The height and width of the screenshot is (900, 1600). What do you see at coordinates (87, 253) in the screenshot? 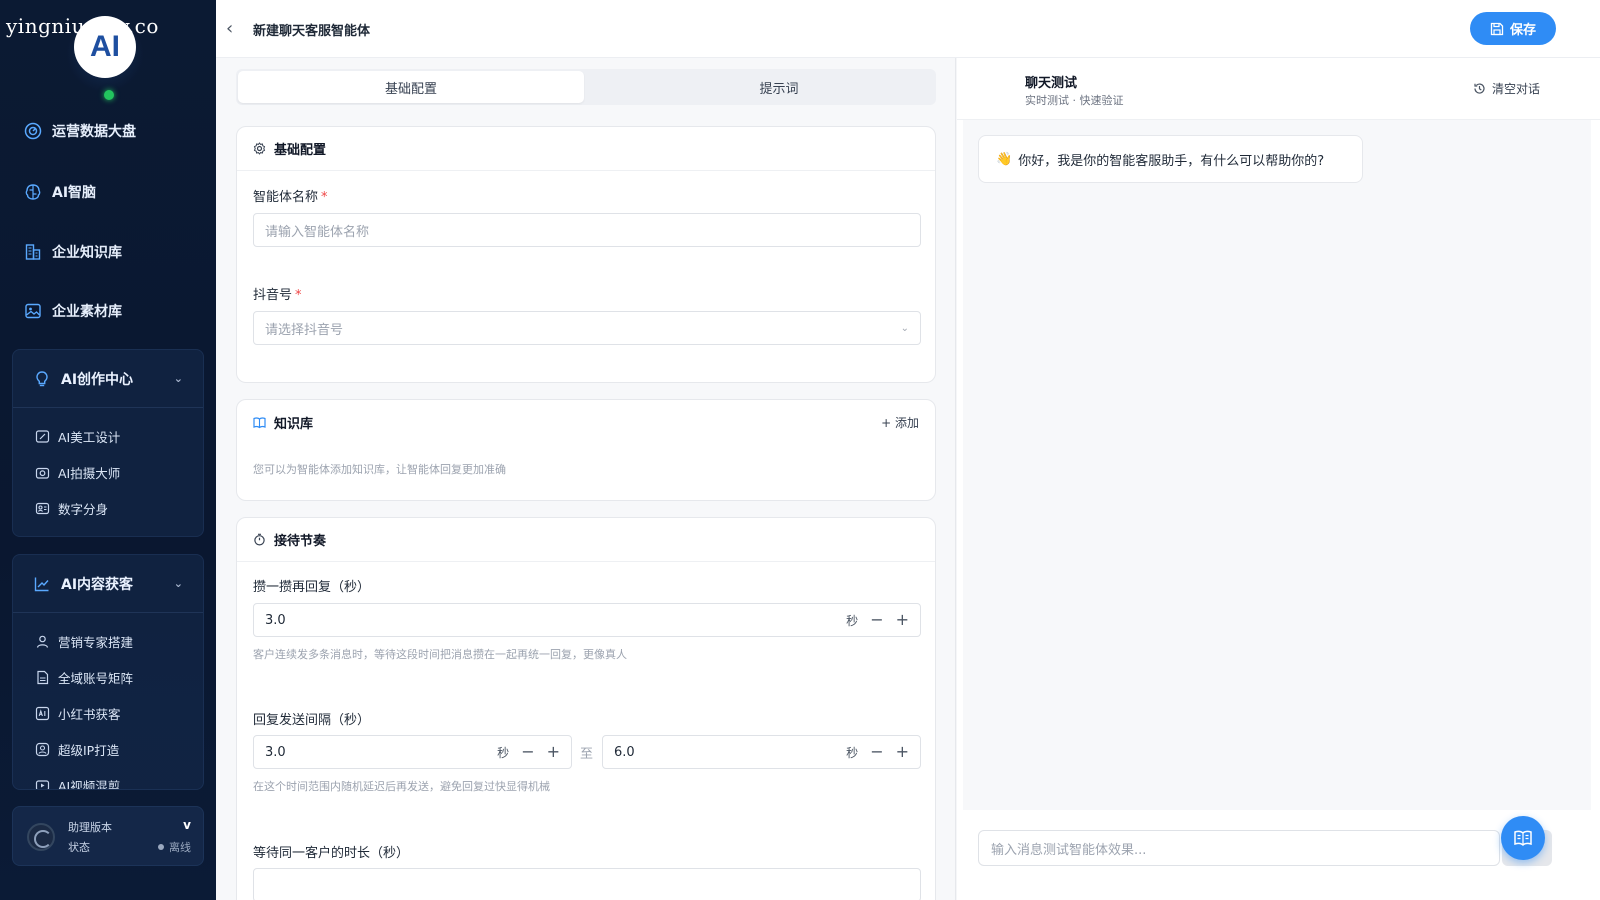
I see `sidebar-item-label: 企业知识库` at bounding box center [87, 253].